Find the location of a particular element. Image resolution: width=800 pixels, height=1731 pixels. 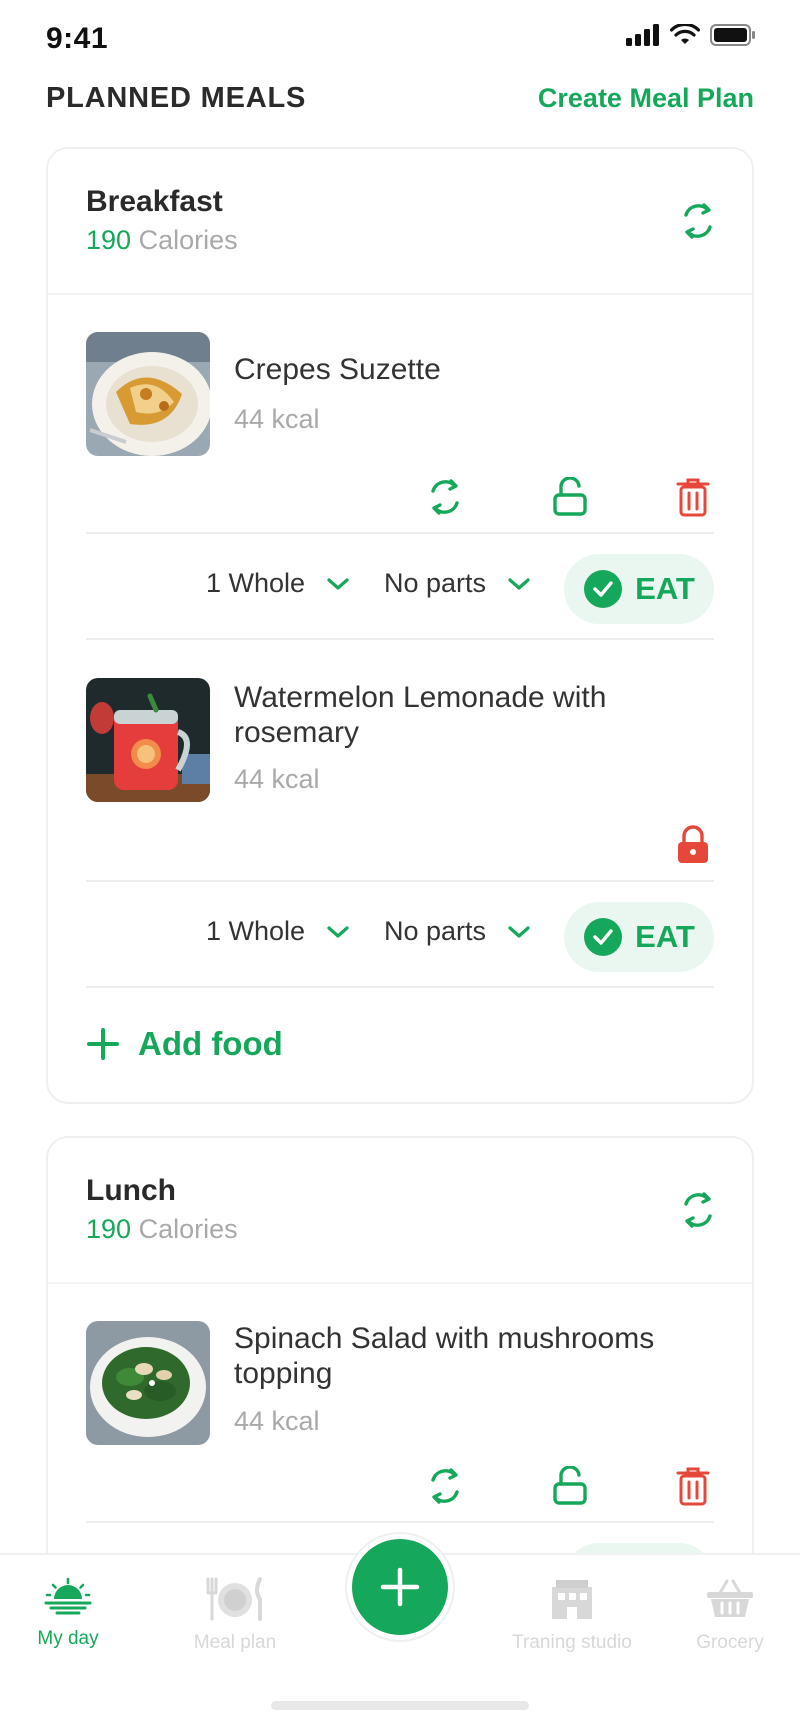

meal-header: Breakfast 190 Calories is located at coordinates (400, 222).